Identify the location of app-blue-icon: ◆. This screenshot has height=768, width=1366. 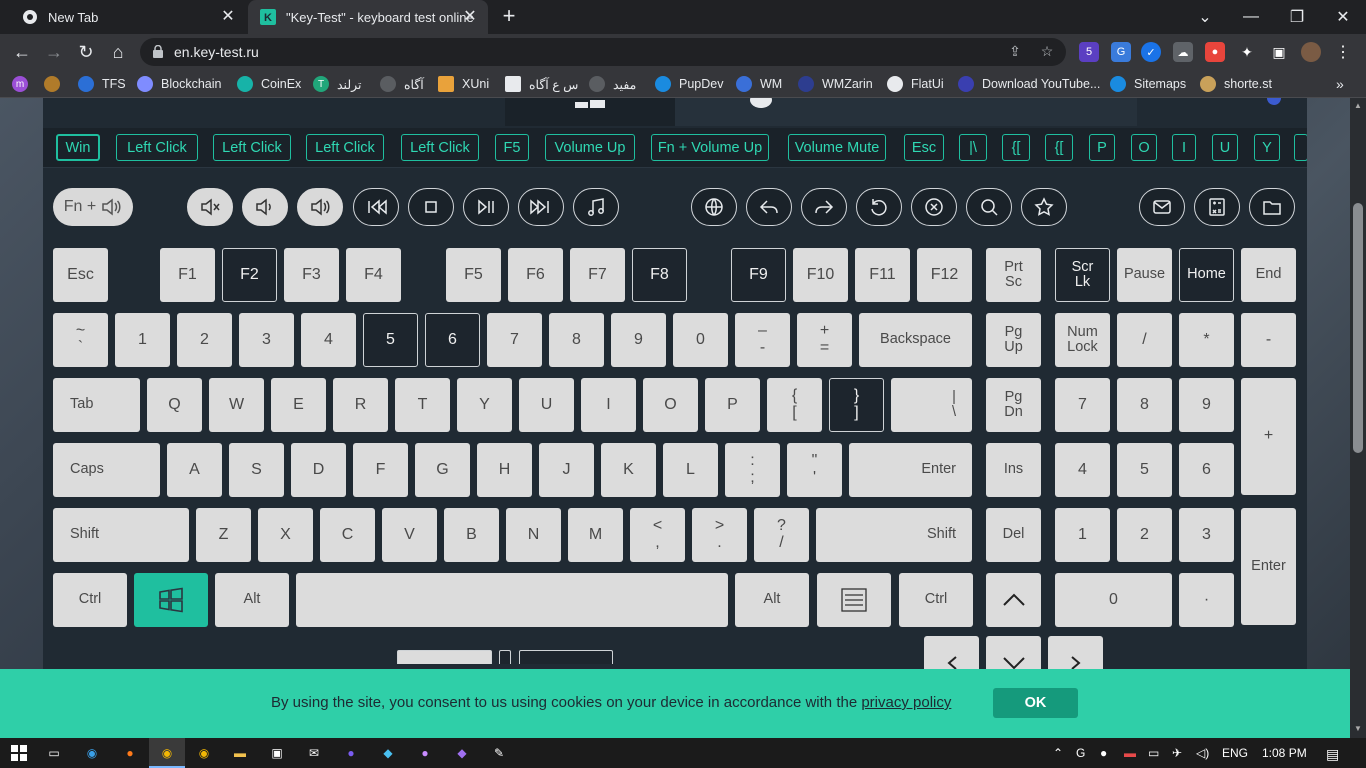
(388, 753).